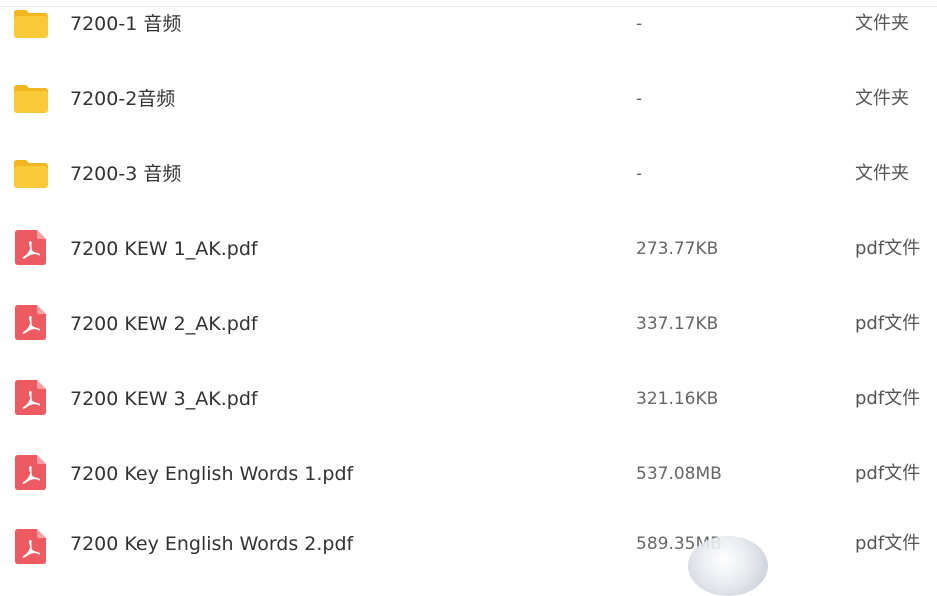 The height and width of the screenshot is (596, 937). I want to click on floating-ball-overlay, so click(728, 566).